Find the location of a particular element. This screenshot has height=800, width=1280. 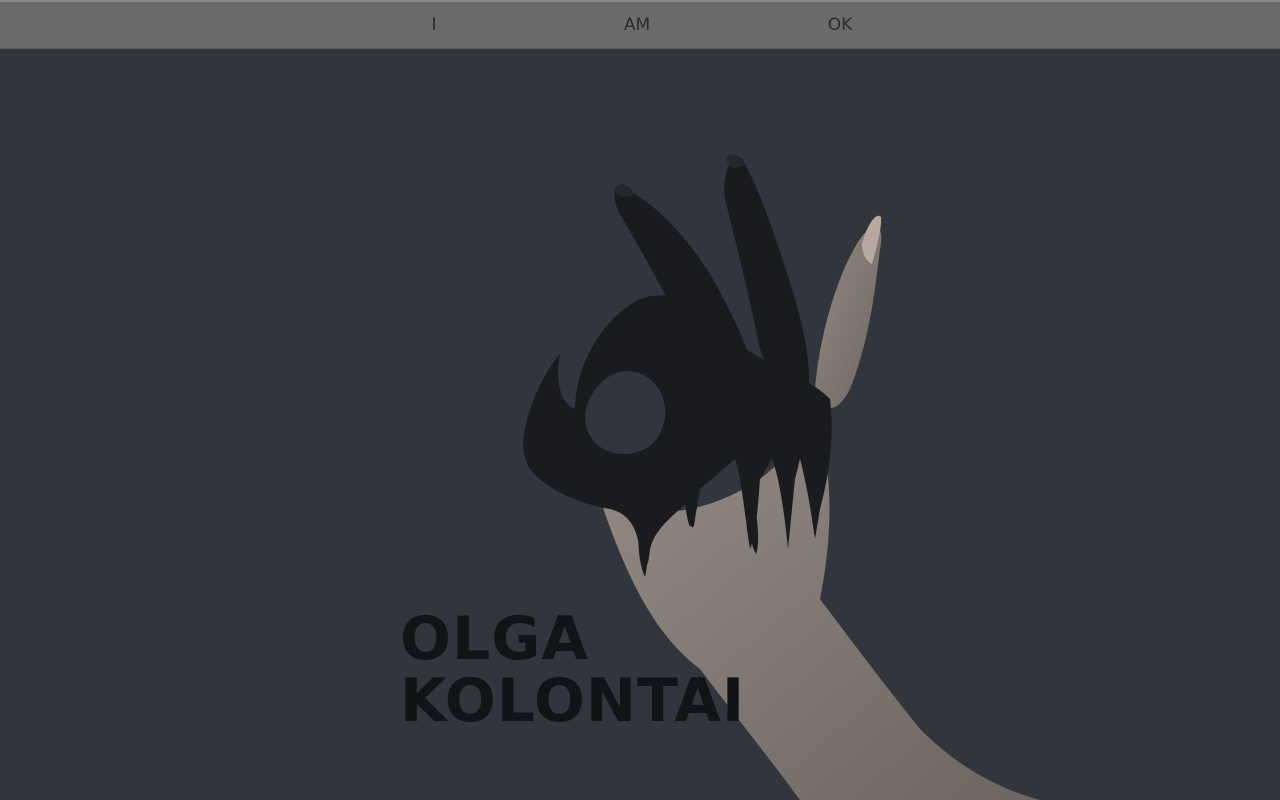

artist-name-heading: OLGA KOLONTAI is located at coordinates (572, 670).